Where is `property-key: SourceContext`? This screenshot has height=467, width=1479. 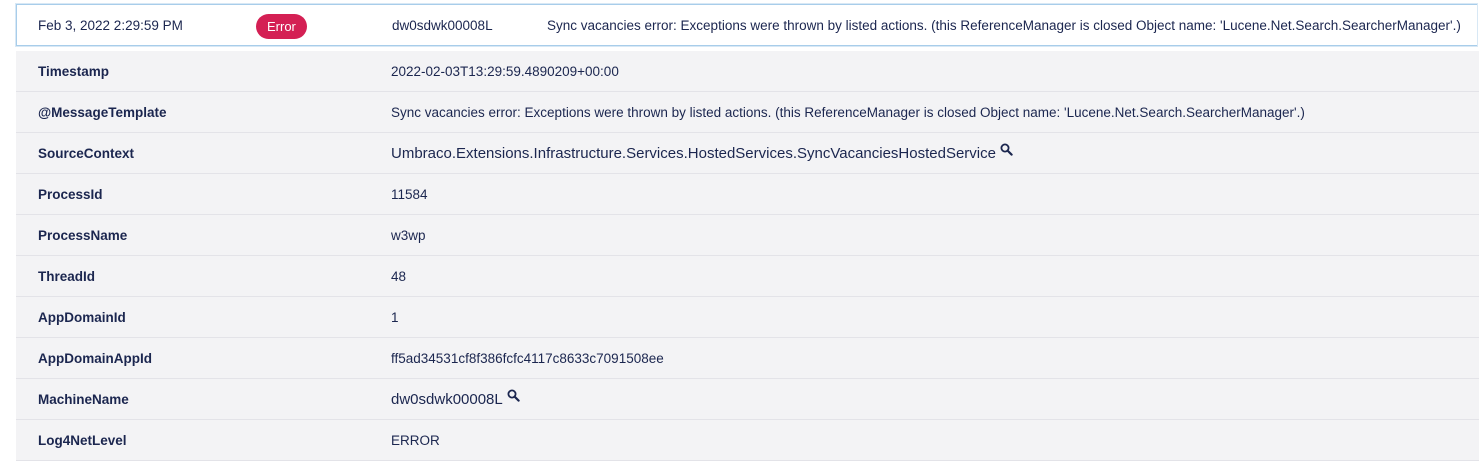
property-key: SourceContext is located at coordinates (86, 153).